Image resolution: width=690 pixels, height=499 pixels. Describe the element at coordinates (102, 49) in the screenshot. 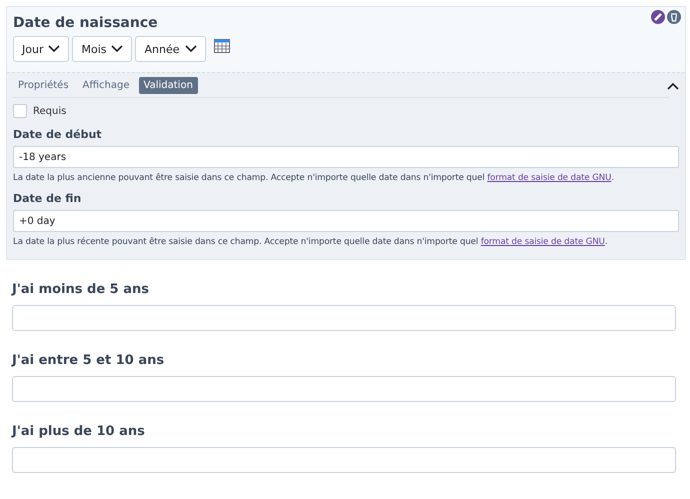

I see `date-select: Mois` at that location.